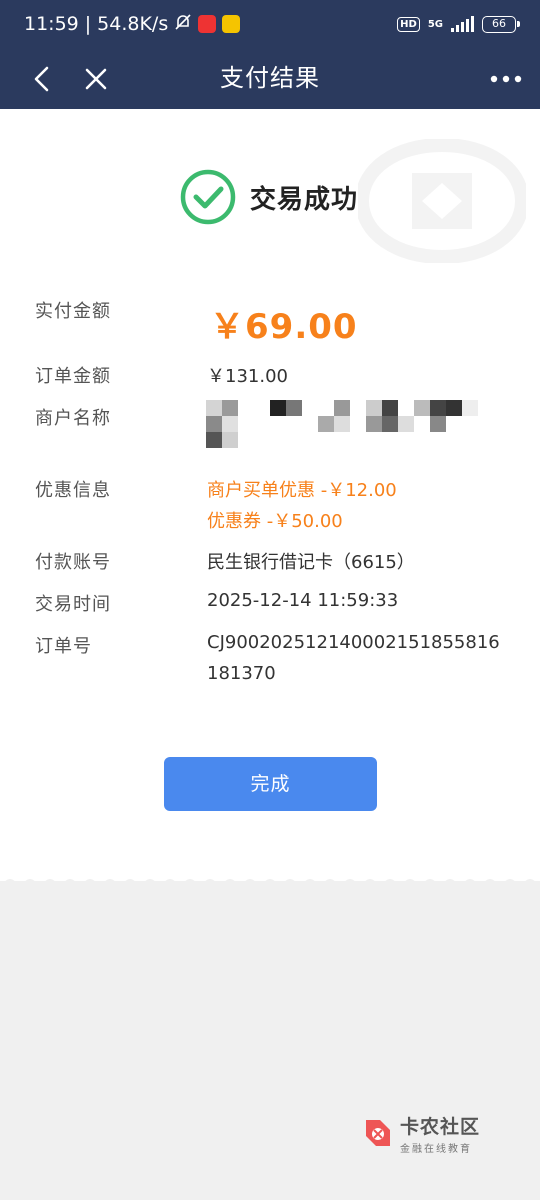 Image resolution: width=540 pixels, height=1200 pixels. Describe the element at coordinates (73, 490) in the screenshot. I see `discount-info-label: 优惠信息` at that location.